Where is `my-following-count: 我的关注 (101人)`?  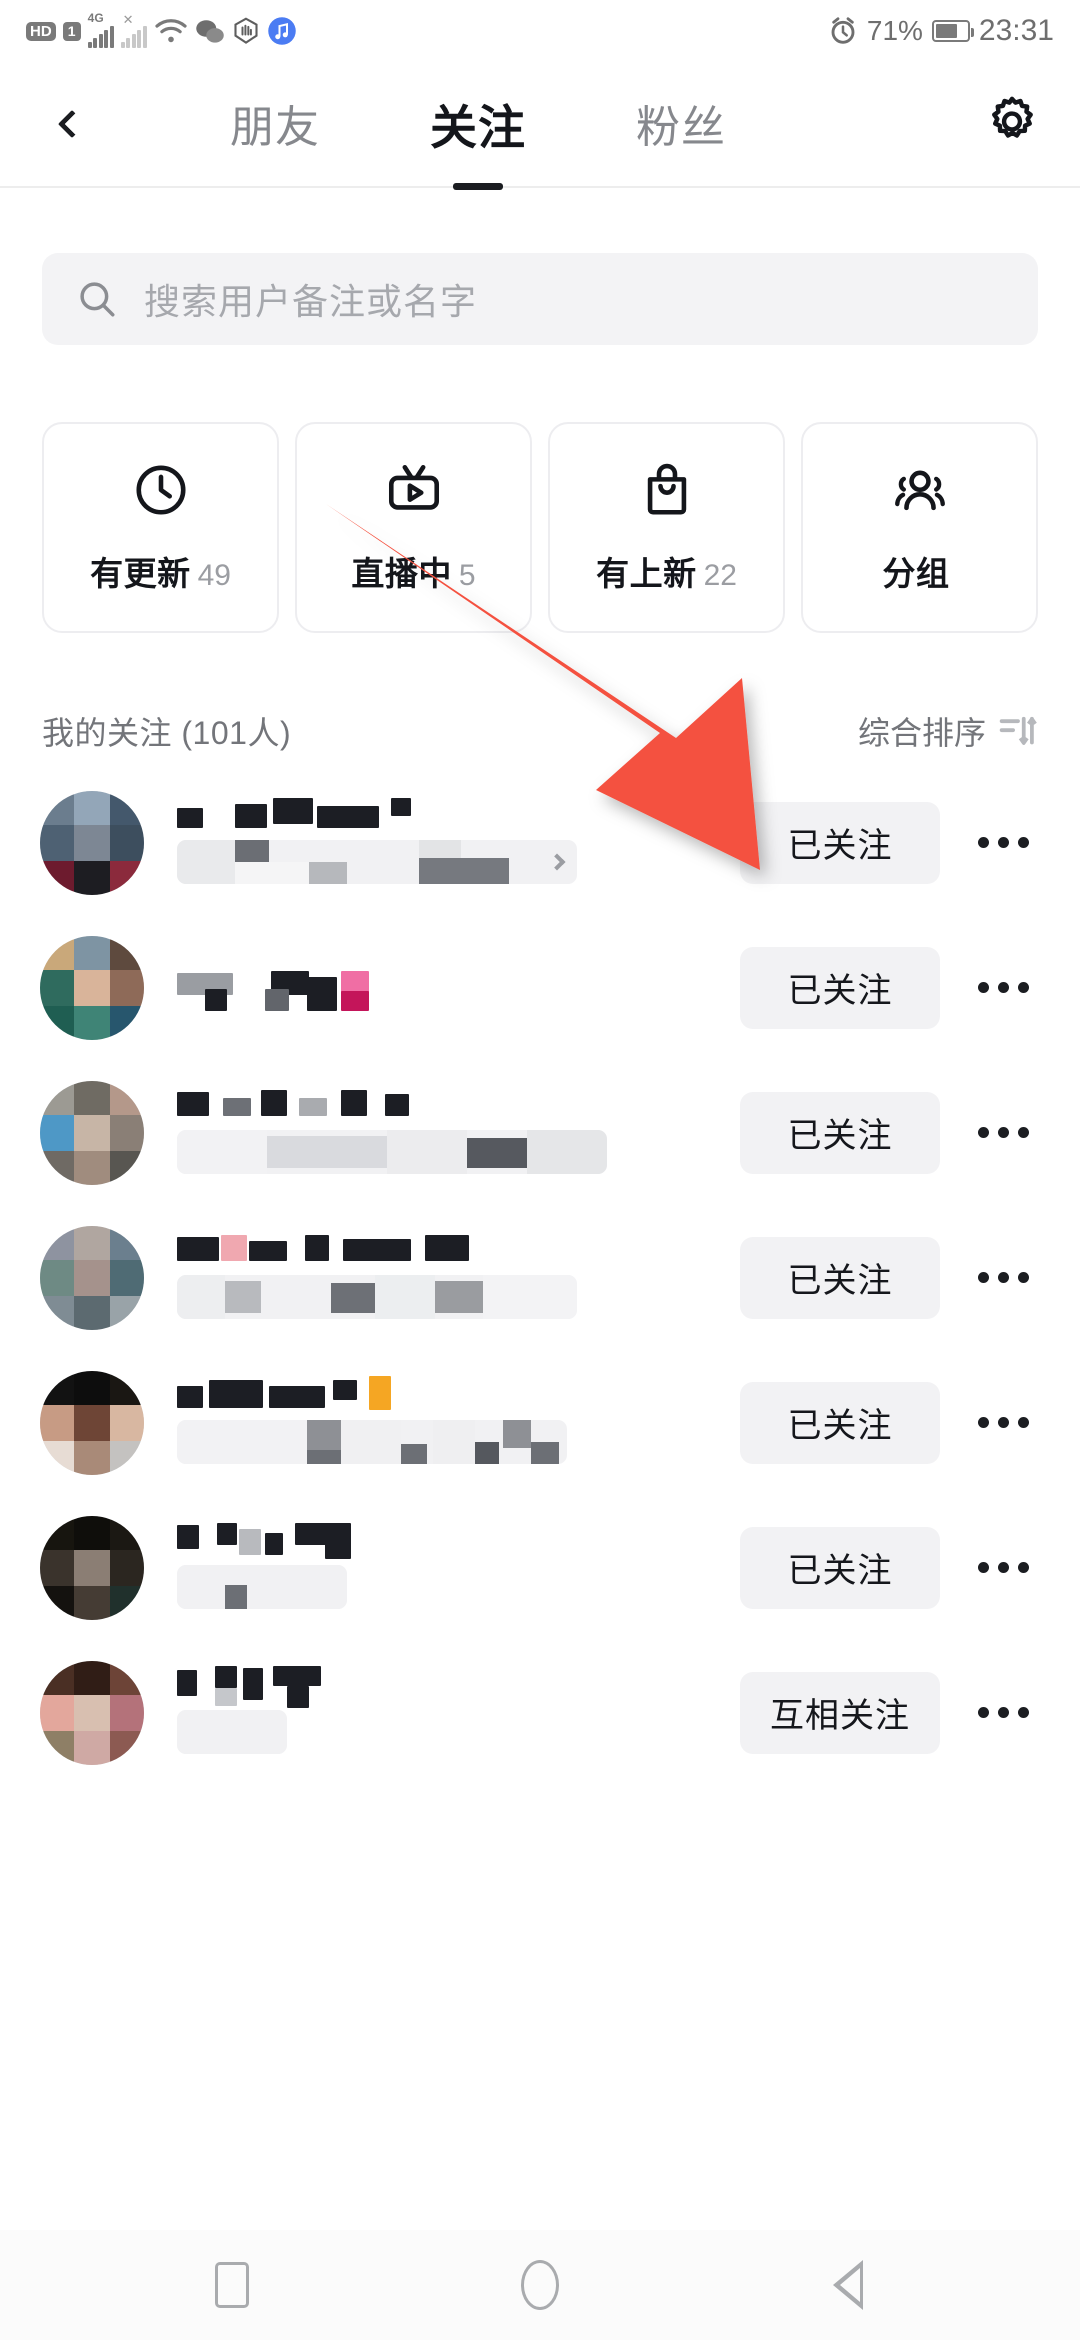 my-following-count: 我的关注 (101人) is located at coordinates (167, 733).